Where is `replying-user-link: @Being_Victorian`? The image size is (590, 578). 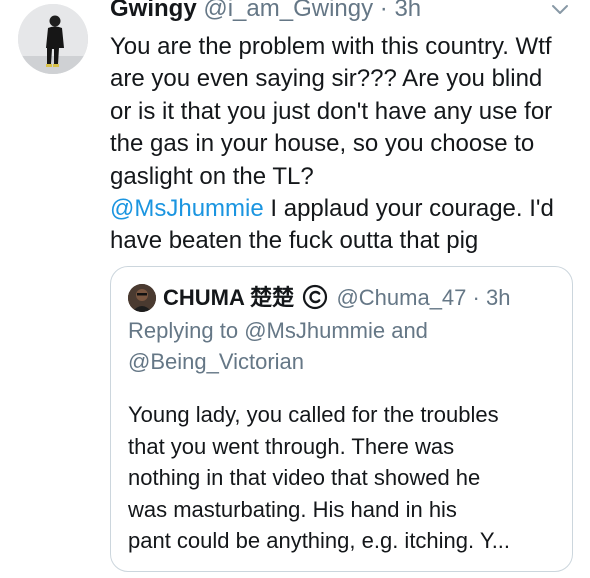
replying-user-link: @Being_Victorian is located at coordinates (216, 361).